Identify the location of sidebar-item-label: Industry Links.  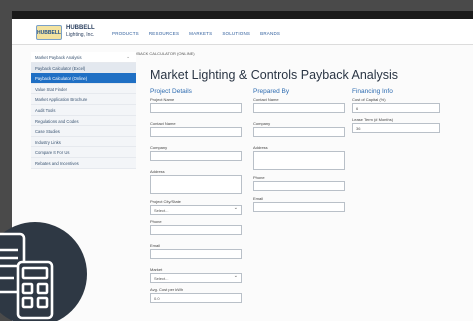
(48, 142).